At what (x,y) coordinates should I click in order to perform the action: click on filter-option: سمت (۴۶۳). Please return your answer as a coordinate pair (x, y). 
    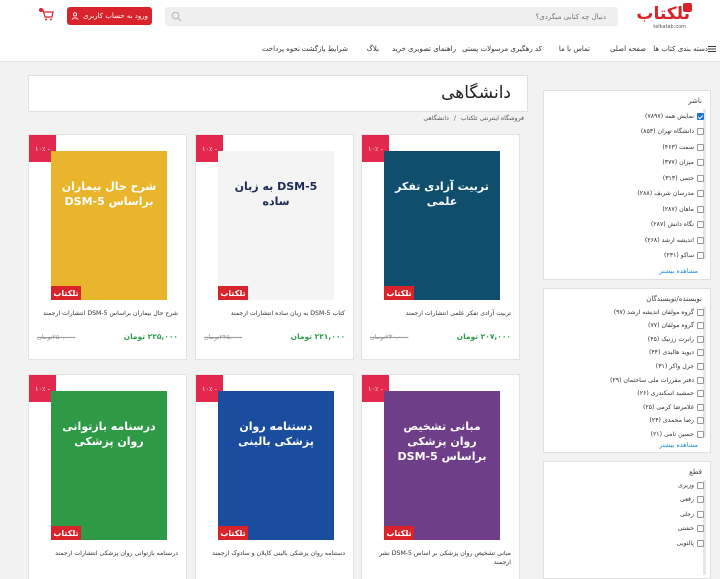
    Looking at the image, I should click on (683, 147).